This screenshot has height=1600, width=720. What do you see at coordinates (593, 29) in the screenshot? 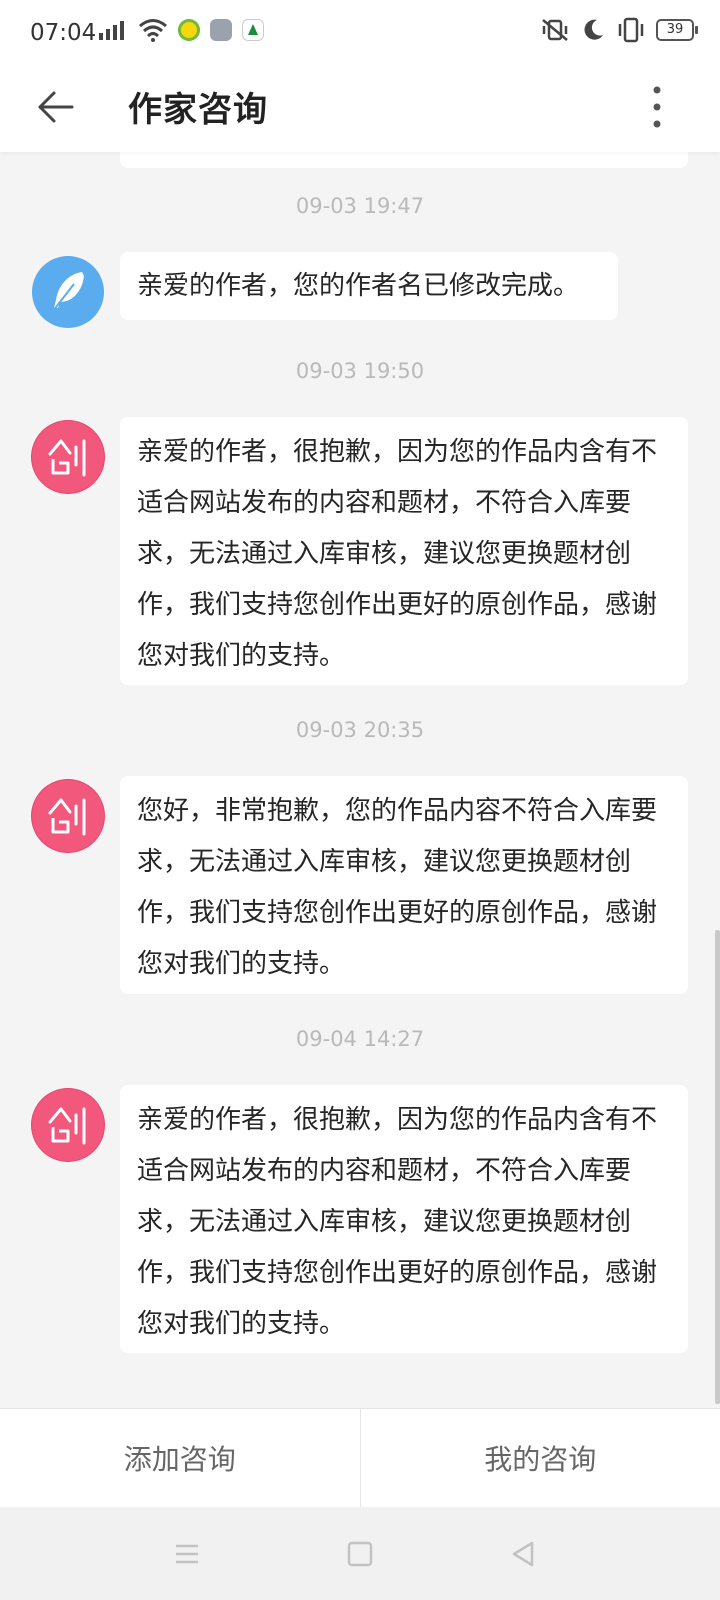
I see `moon-icon` at bounding box center [593, 29].